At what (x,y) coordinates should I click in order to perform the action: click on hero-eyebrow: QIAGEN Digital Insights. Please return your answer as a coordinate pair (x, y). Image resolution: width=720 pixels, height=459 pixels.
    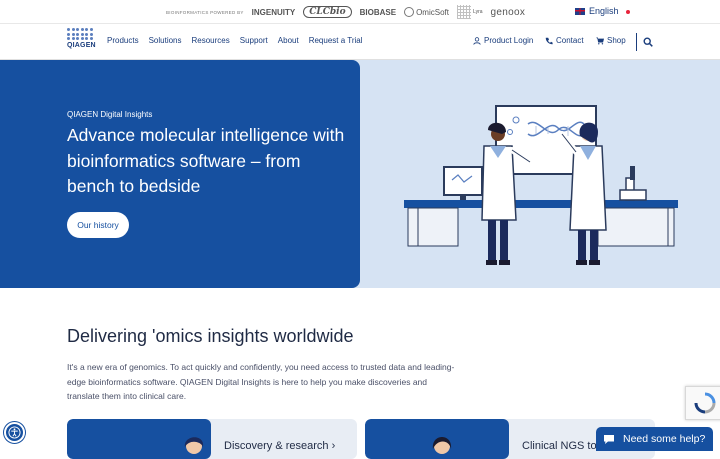
    Looking at the image, I should click on (110, 114).